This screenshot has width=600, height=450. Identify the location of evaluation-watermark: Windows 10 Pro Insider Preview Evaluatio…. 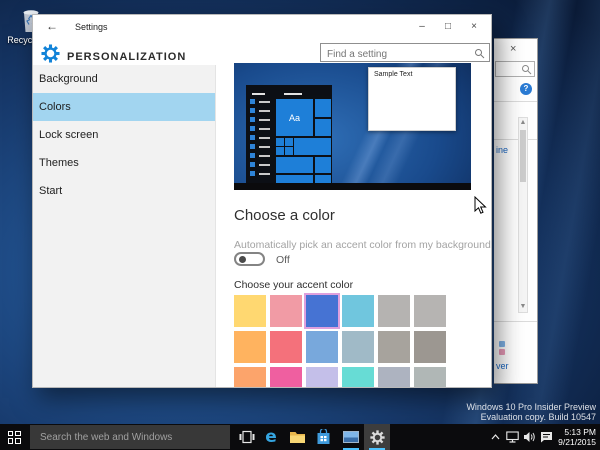
(531, 412).